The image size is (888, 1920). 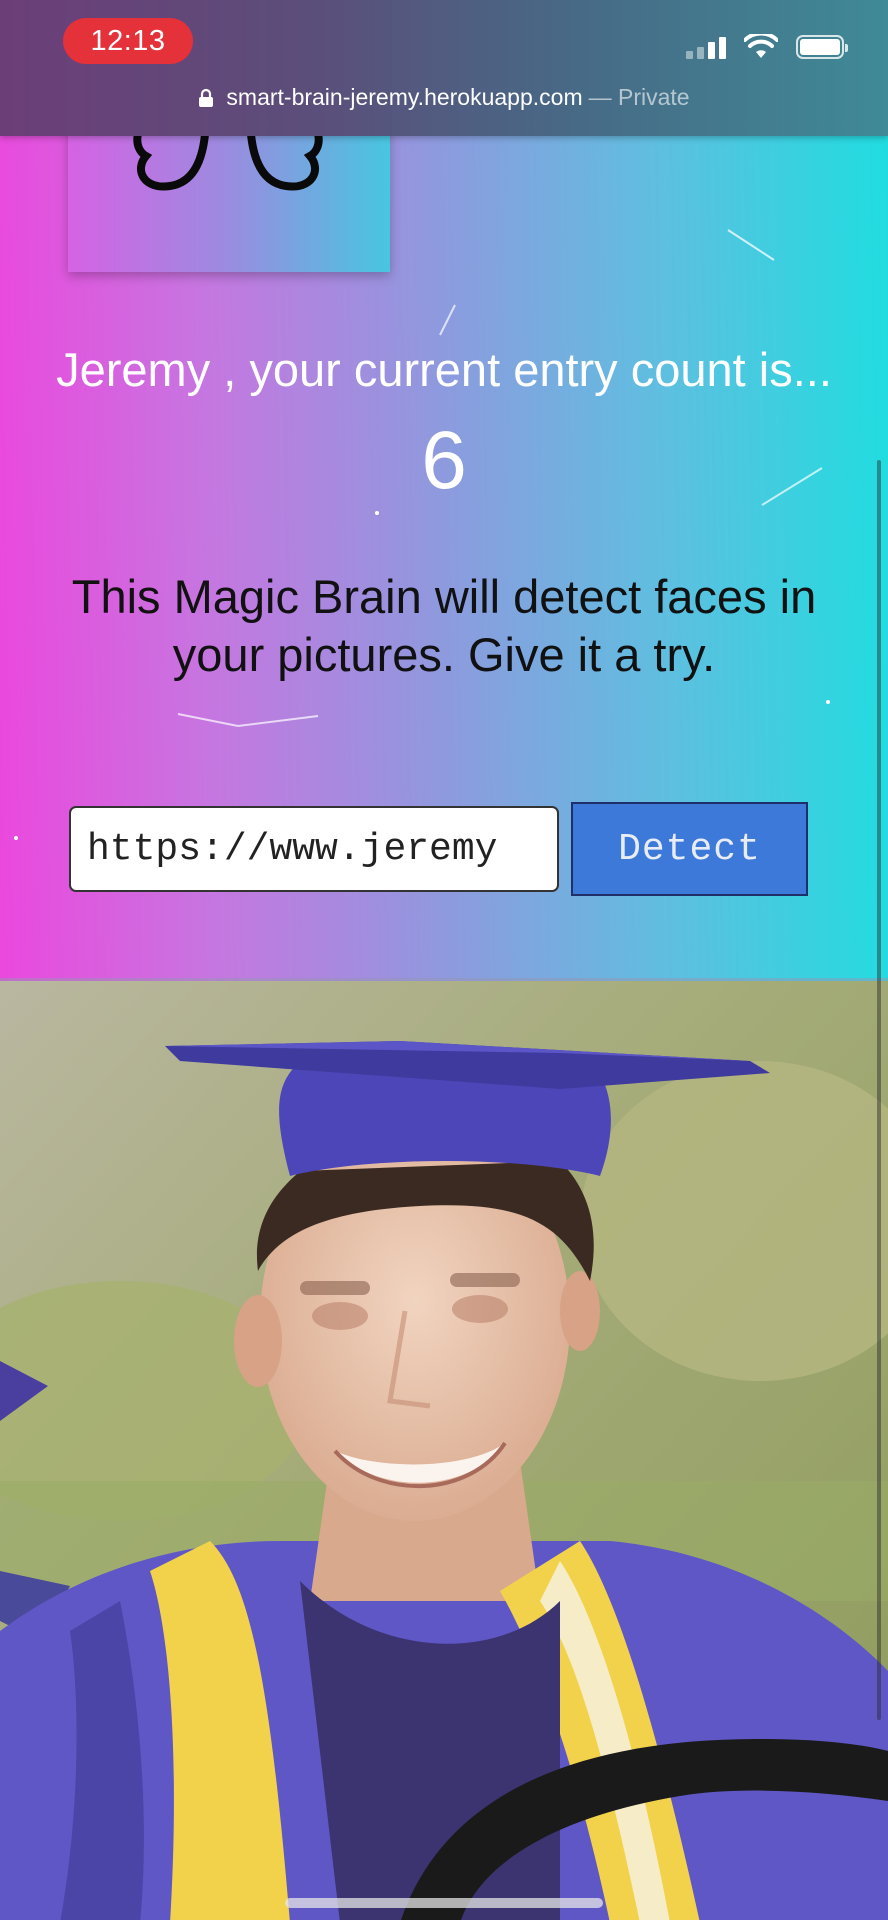 I want to click on status-icons, so click(x=767, y=47).